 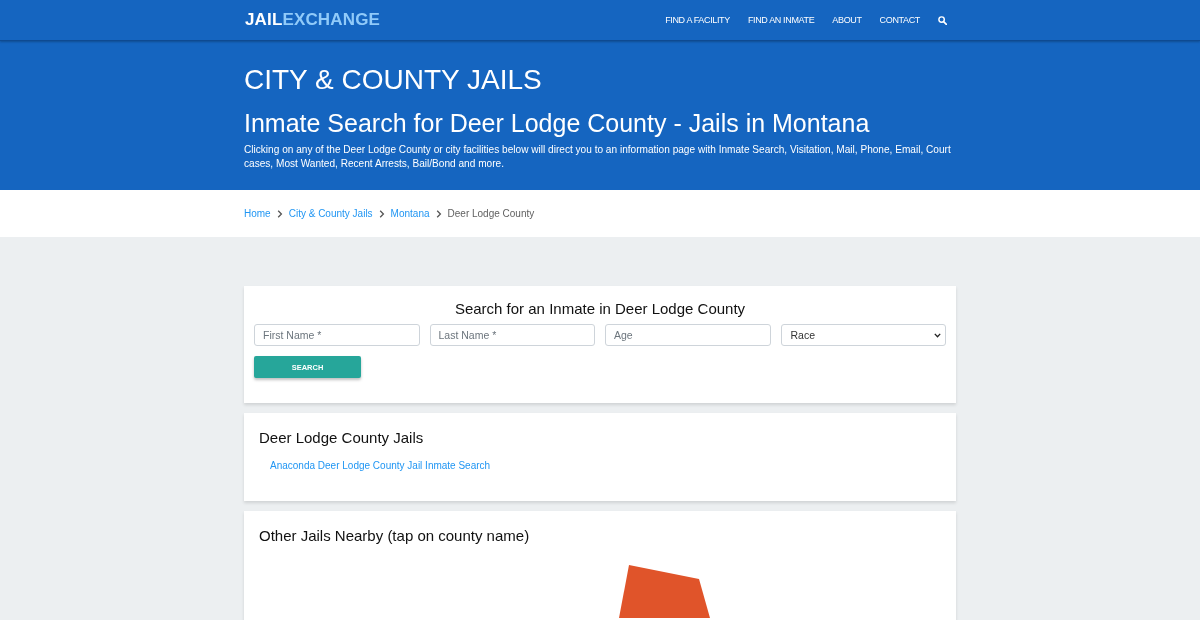 I want to click on current-page-text: Deer Lodge County, so click(x=491, y=213).